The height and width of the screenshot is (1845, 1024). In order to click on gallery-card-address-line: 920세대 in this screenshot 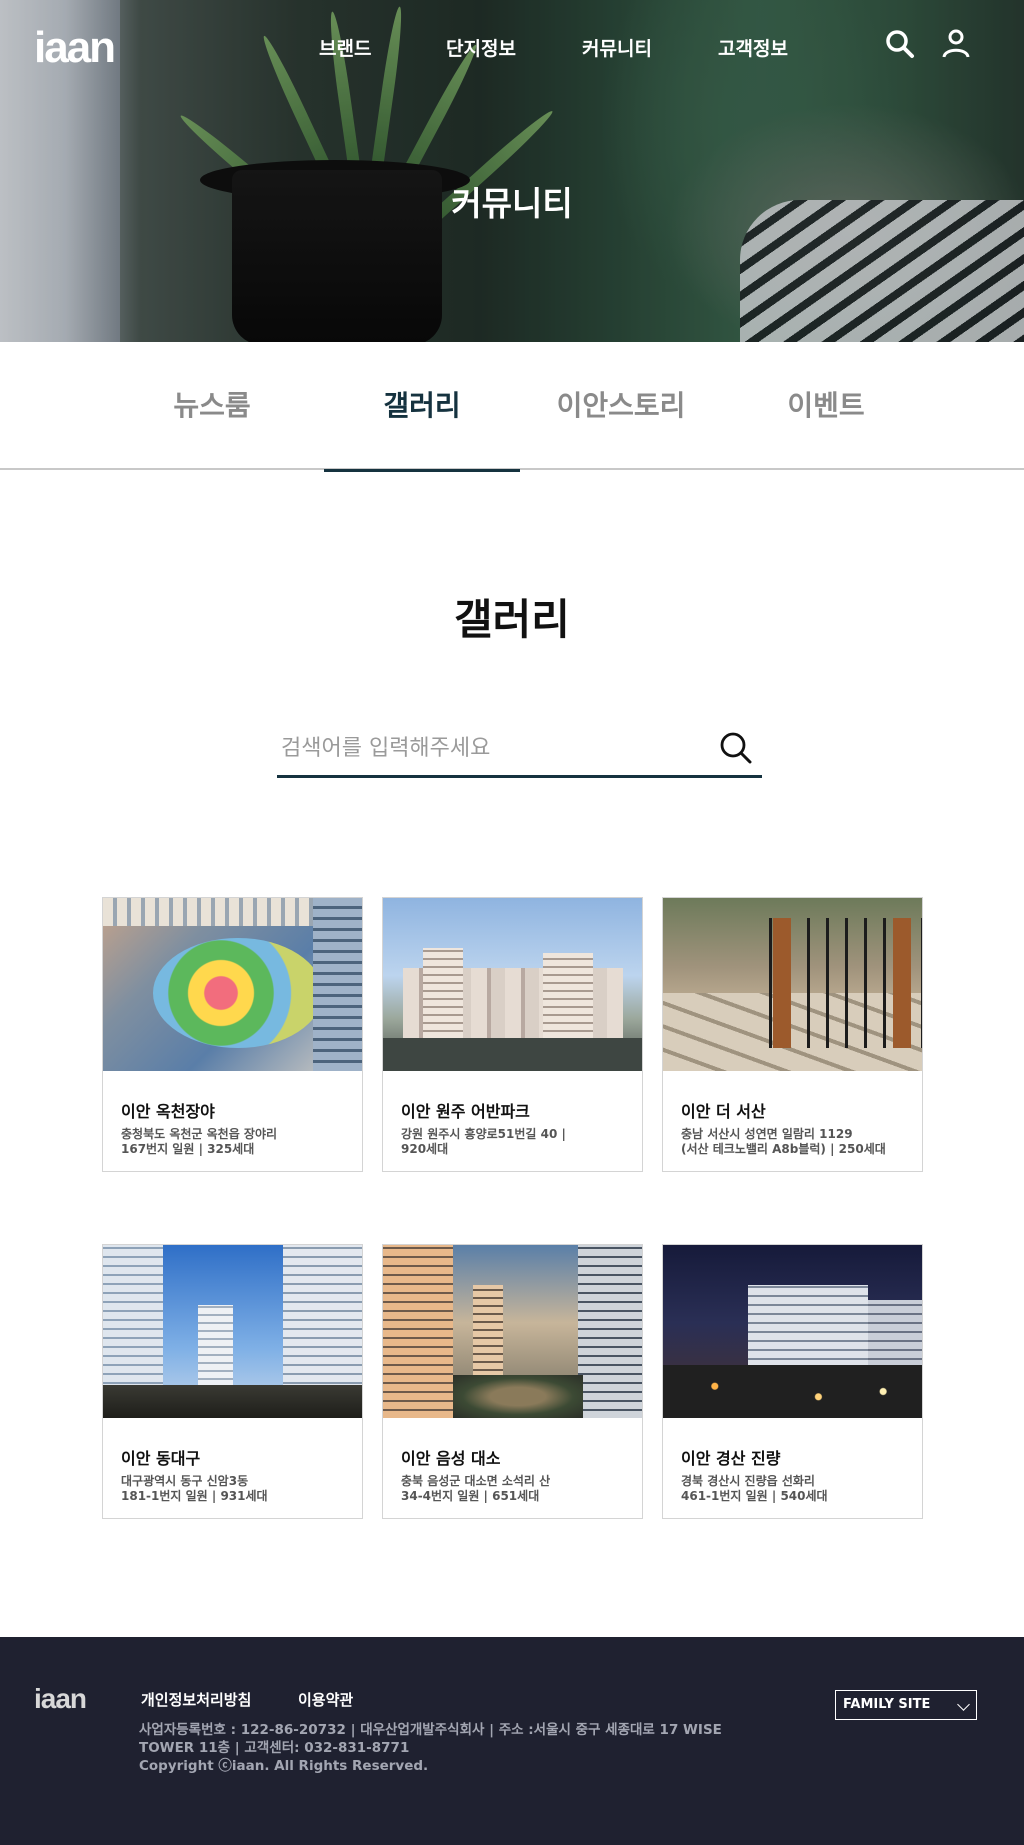, I will do `click(425, 1149)`.